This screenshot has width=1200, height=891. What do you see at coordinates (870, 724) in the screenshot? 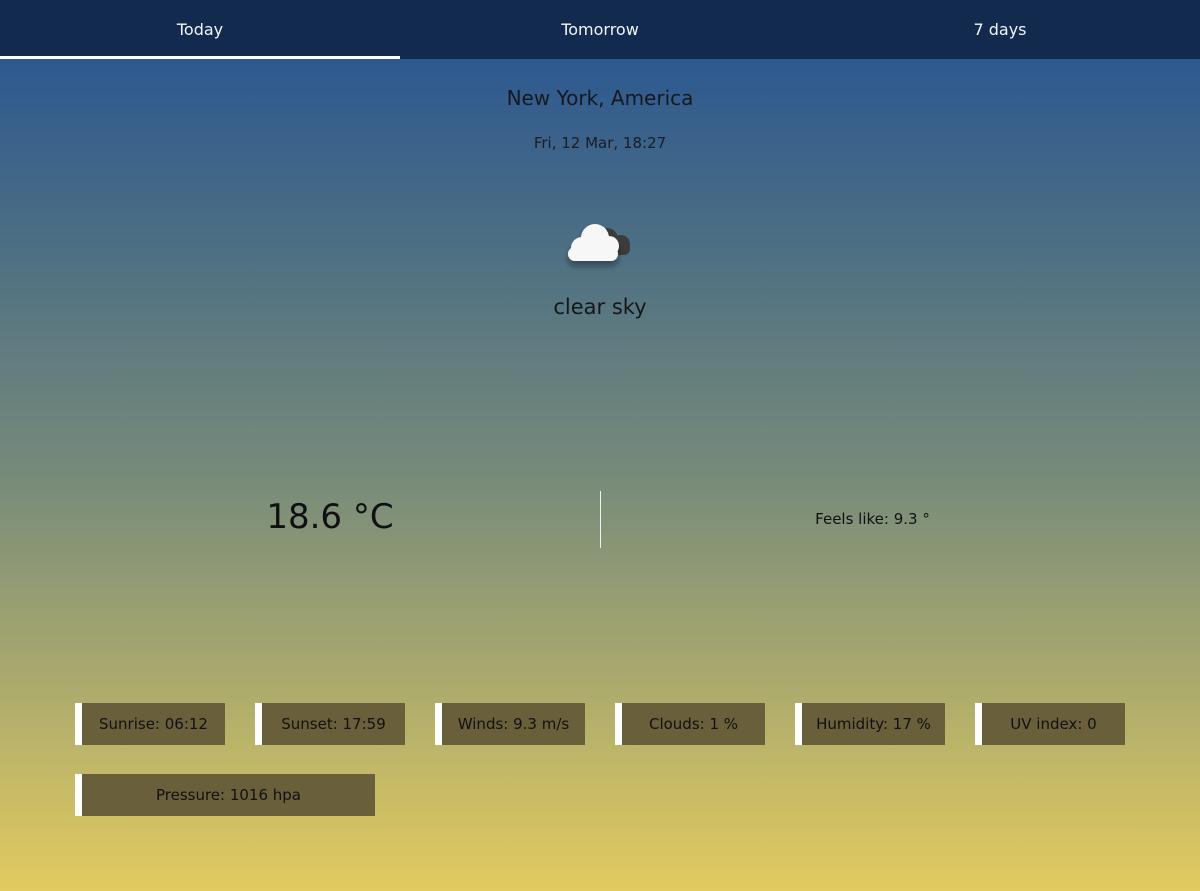
I see `stat-humidity: Humidity: 17 %` at bounding box center [870, 724].